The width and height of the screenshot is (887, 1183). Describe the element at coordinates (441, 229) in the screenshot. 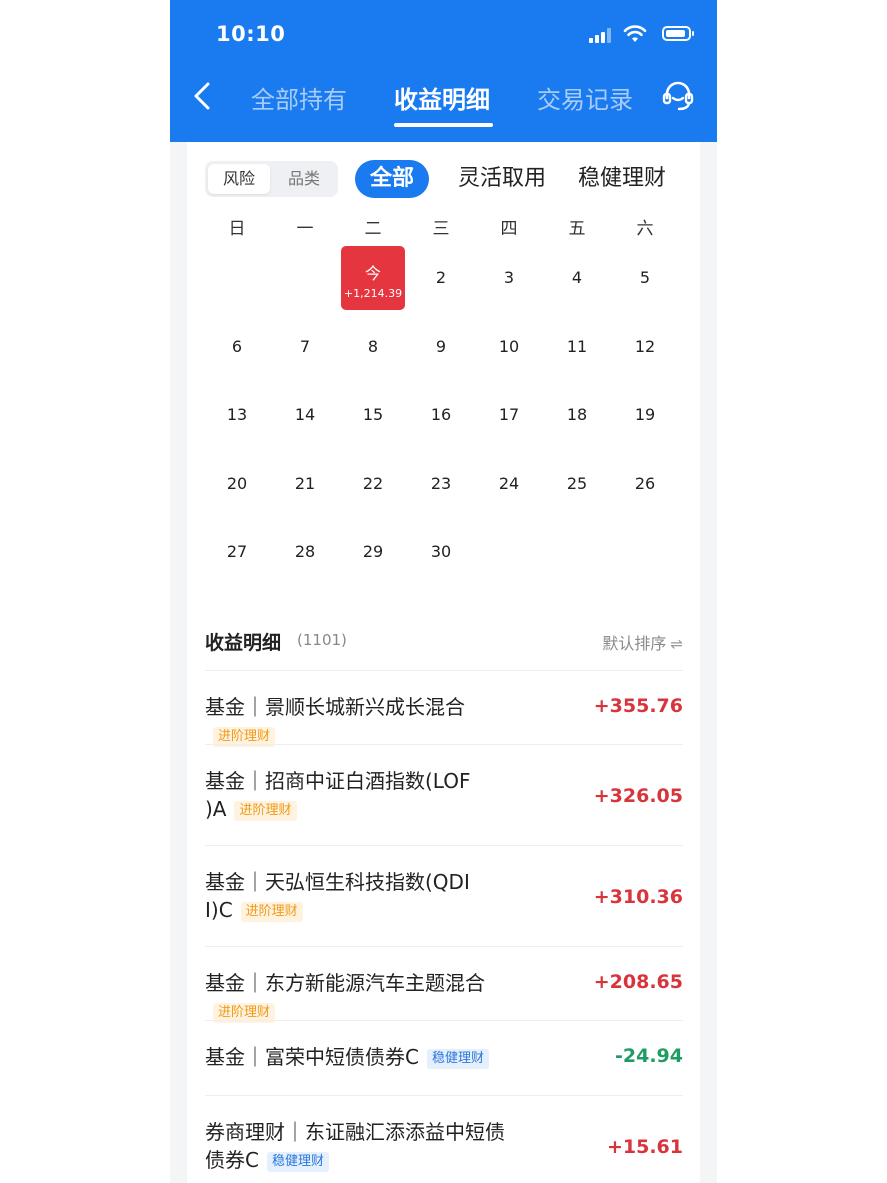

I see `weekday-label: 三` at that location.